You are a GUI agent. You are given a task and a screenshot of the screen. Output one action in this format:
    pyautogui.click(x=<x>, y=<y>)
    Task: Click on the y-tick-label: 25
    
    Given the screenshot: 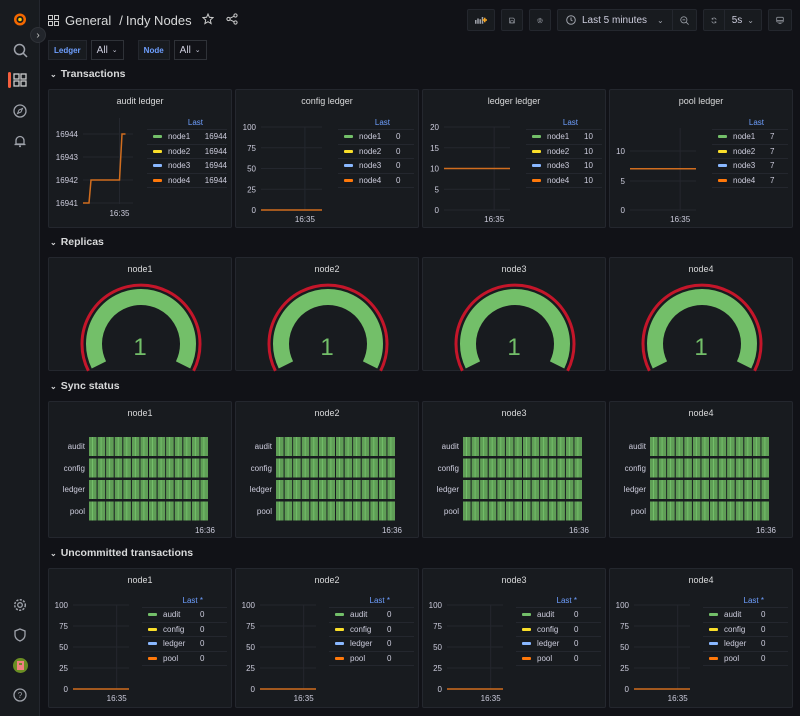 What is the action you would take?
    pyautogui.click(x=437, y=668)
    